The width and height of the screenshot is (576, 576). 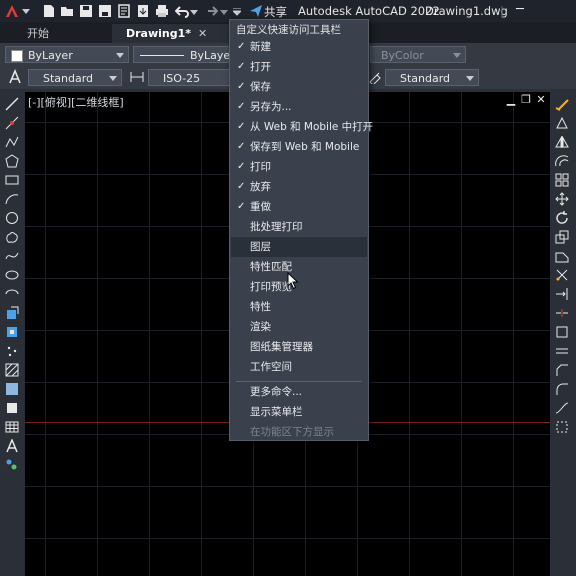 What do you see at coordinates (12, 446) in the screenshot?
I see `multiline-text-icon` at bounding box center [12, 446].